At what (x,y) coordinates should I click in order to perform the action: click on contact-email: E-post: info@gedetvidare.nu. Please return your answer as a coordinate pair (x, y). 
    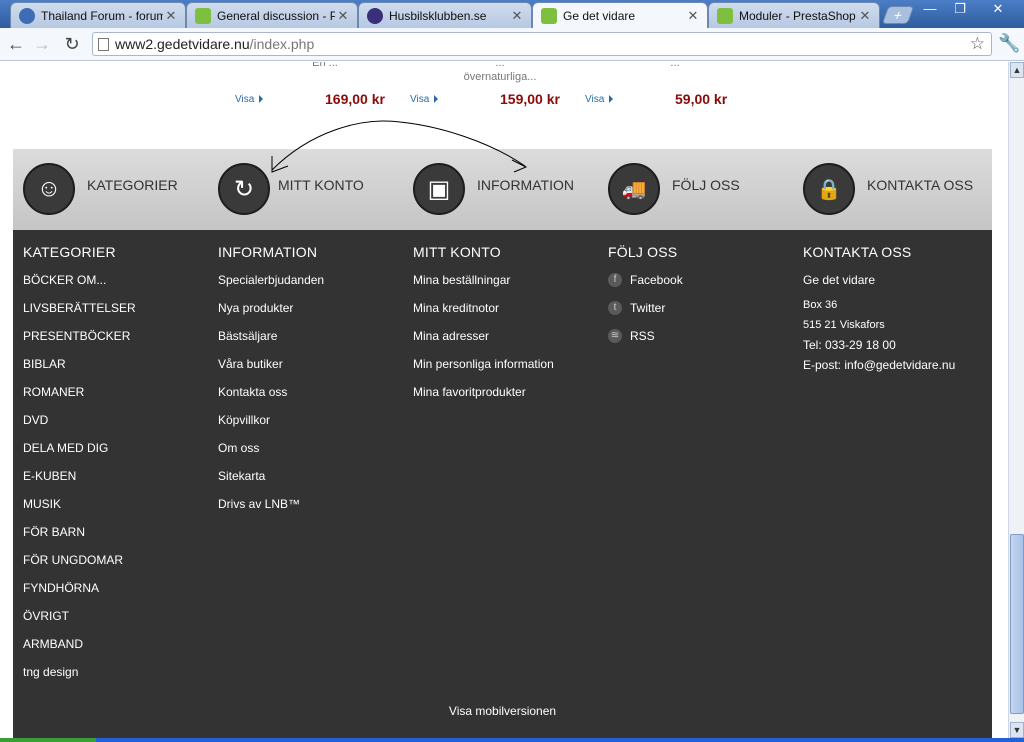
    Looking at the image, I should click on (879, 365).